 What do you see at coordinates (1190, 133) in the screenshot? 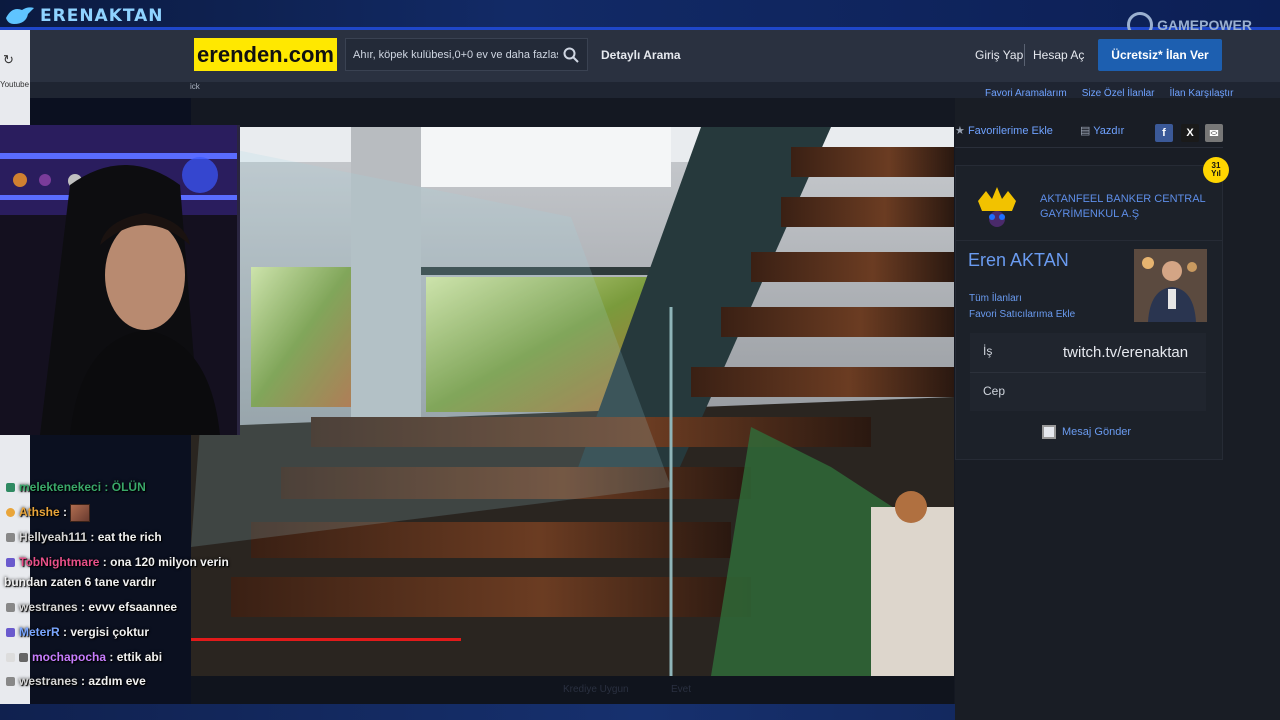
I see `x-share-button: X` at bounding box center [1190, 133].